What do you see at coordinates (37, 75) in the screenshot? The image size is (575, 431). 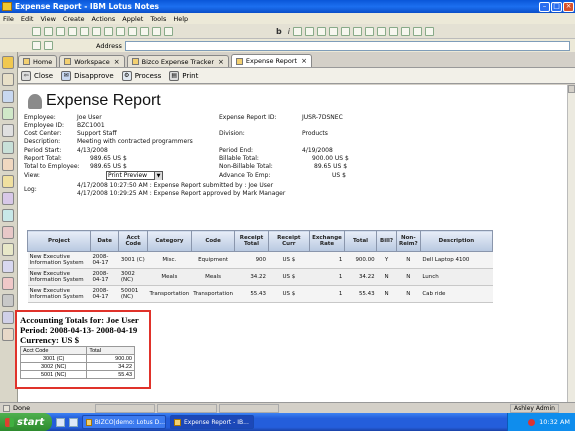 I see `close-button: ⇦ Close` at bounding box center [37, 75].